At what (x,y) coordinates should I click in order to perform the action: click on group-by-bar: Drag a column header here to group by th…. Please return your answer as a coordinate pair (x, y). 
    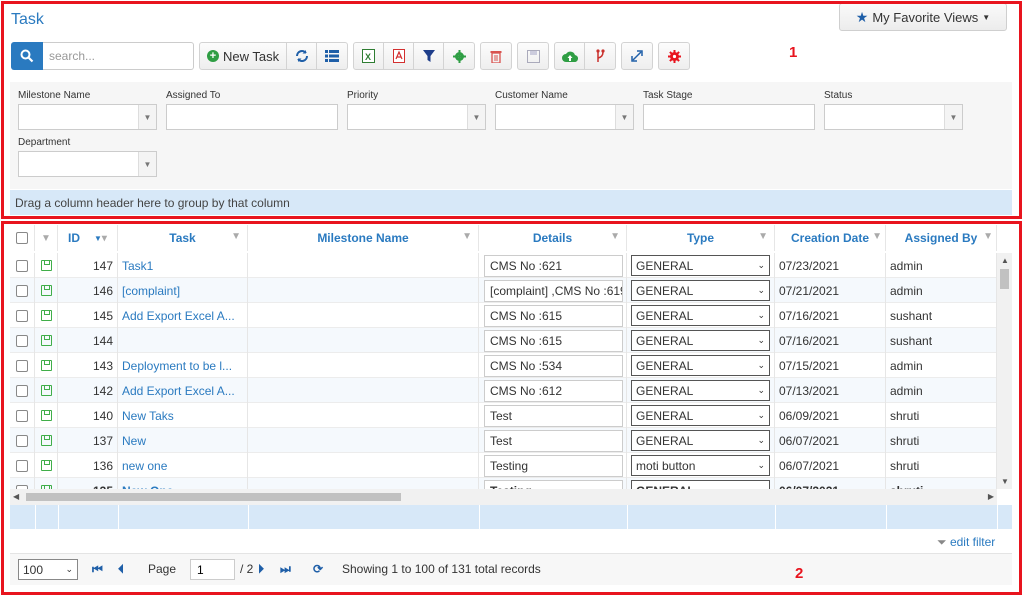
    Looking at the image, I should click on (511, 202).